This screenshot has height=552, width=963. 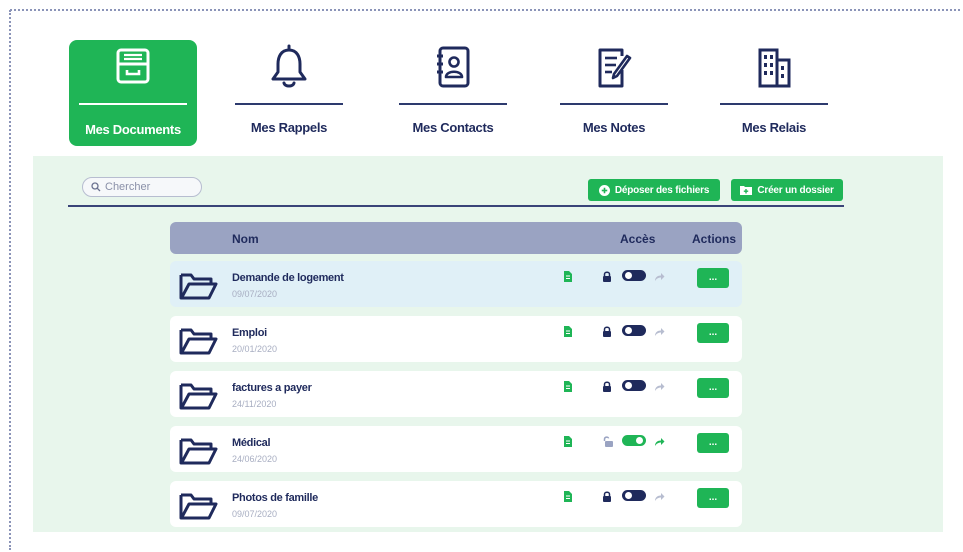 I want to click on folder-name: Médical, so click(x=251, y=443).